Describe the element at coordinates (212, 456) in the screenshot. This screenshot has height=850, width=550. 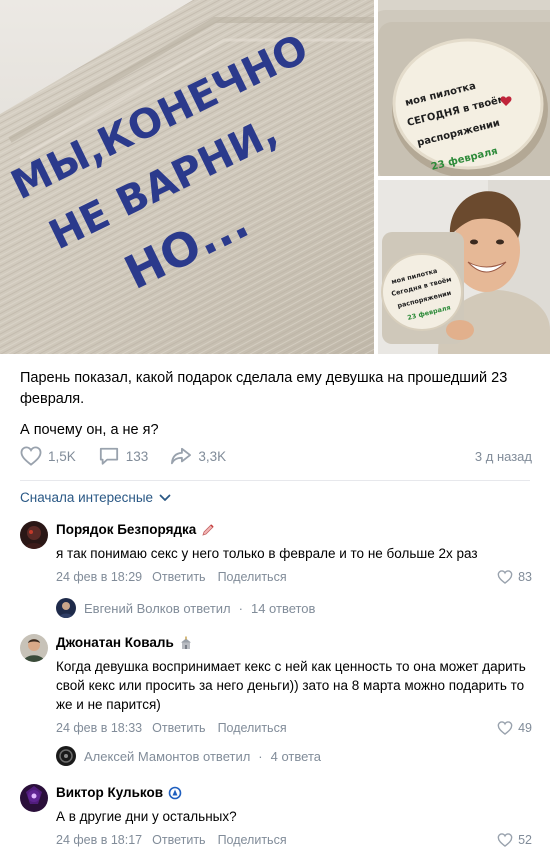
I see `share-count: 3,3K` at that location.